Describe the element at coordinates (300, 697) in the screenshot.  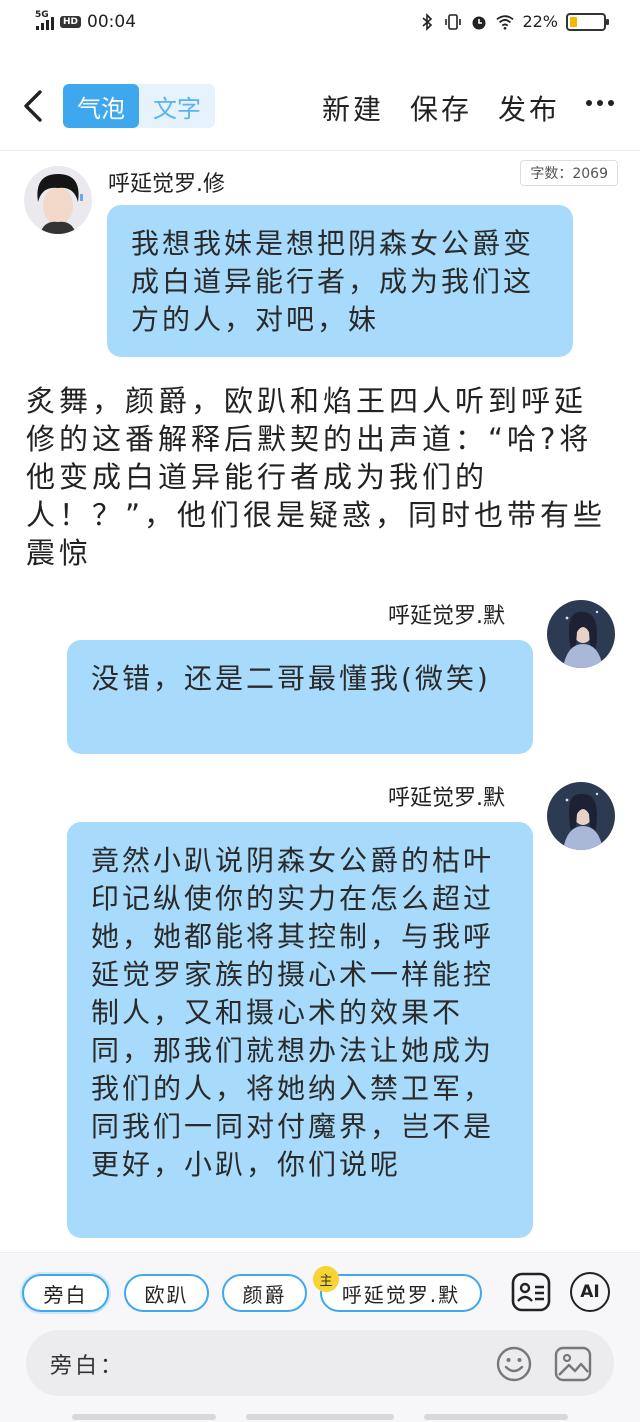
I see `message-bubble: 没错，还是二哥最懂我(微笑)` at that location.